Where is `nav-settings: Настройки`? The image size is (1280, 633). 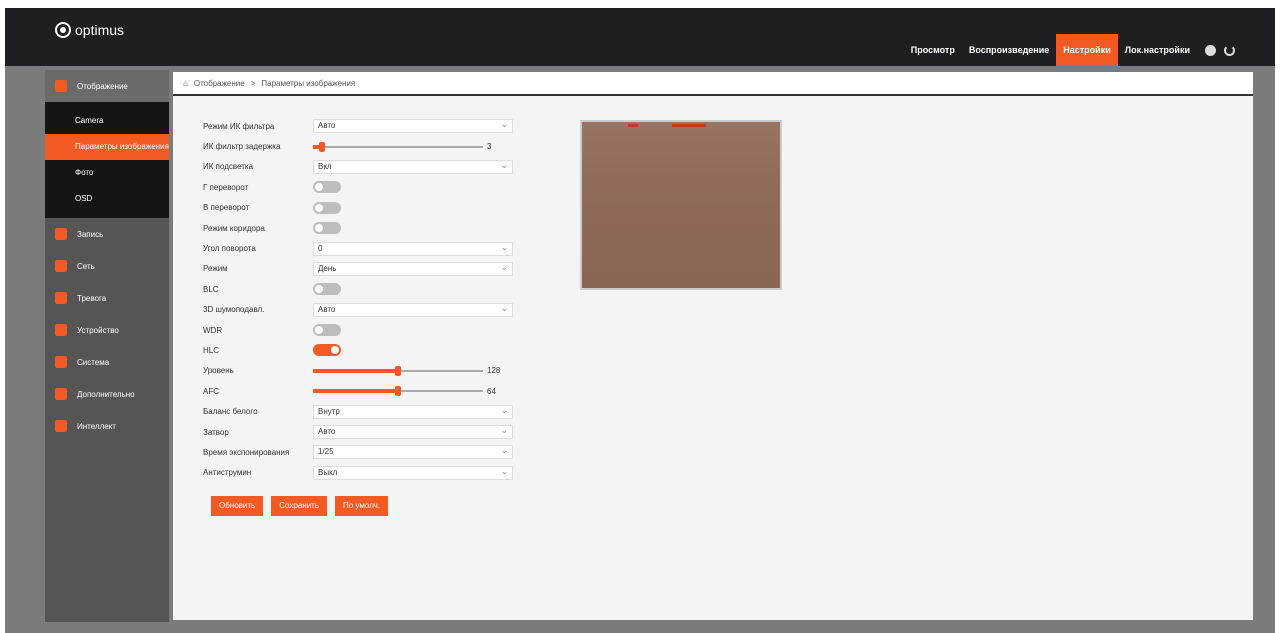 nav-settings: Настройки is located at coordinates (1087, 50).